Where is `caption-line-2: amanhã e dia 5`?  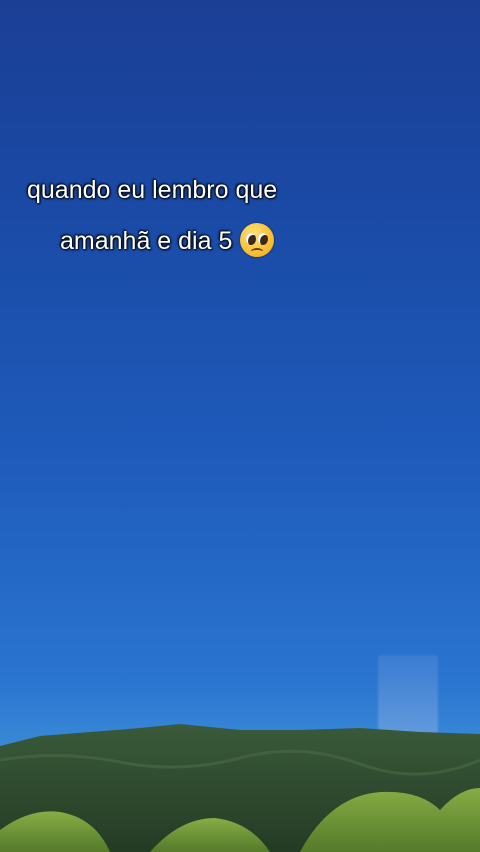
caption-line-2: amanhã e dia 5 is located at coordinates (167, 240).